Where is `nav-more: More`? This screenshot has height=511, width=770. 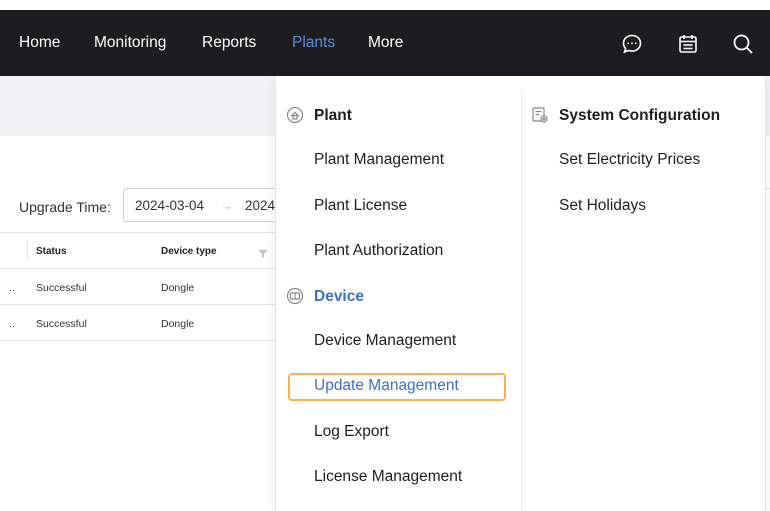
nav-more: More is located at coordinates (385, 43).